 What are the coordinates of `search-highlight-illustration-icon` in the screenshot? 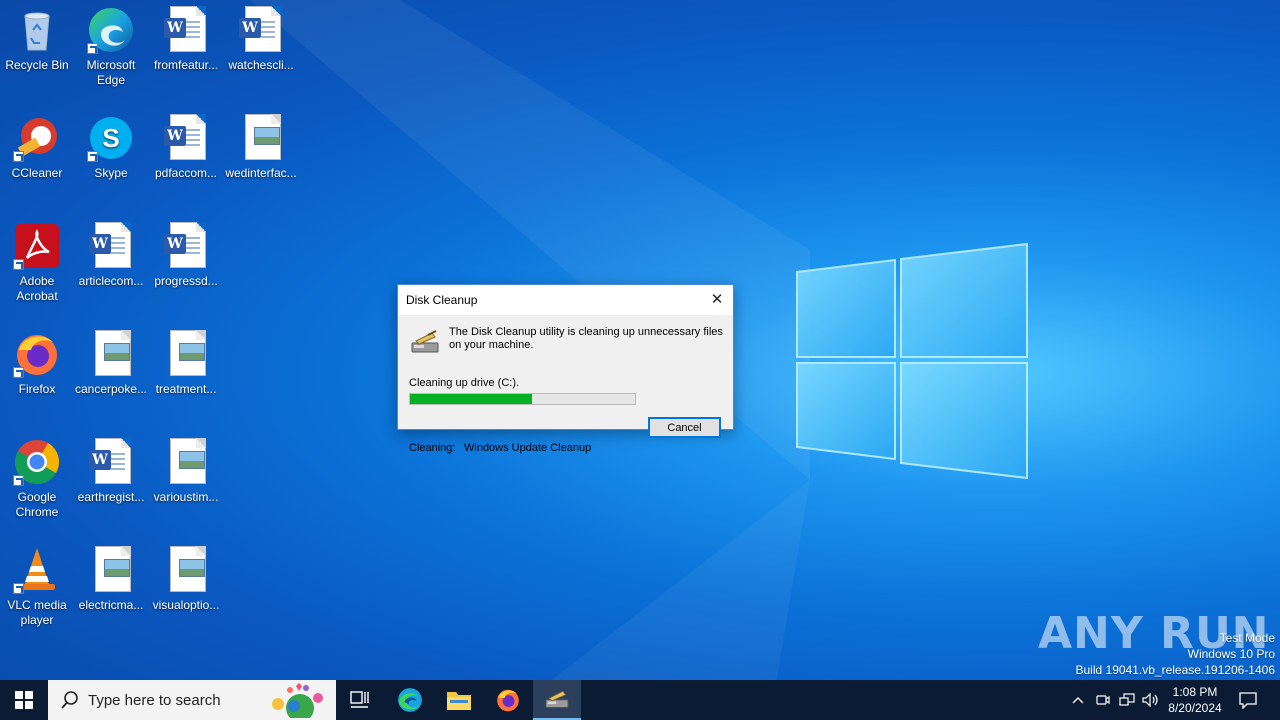 It's located at (297, 700).